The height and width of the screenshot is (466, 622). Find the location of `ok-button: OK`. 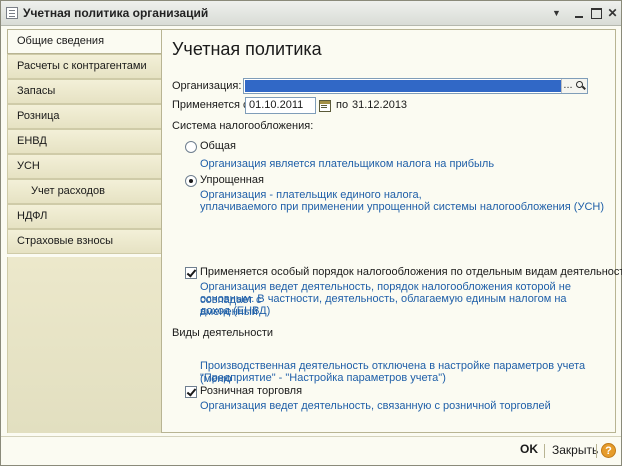

ok-button: OK is located at coordinates (529, 449).